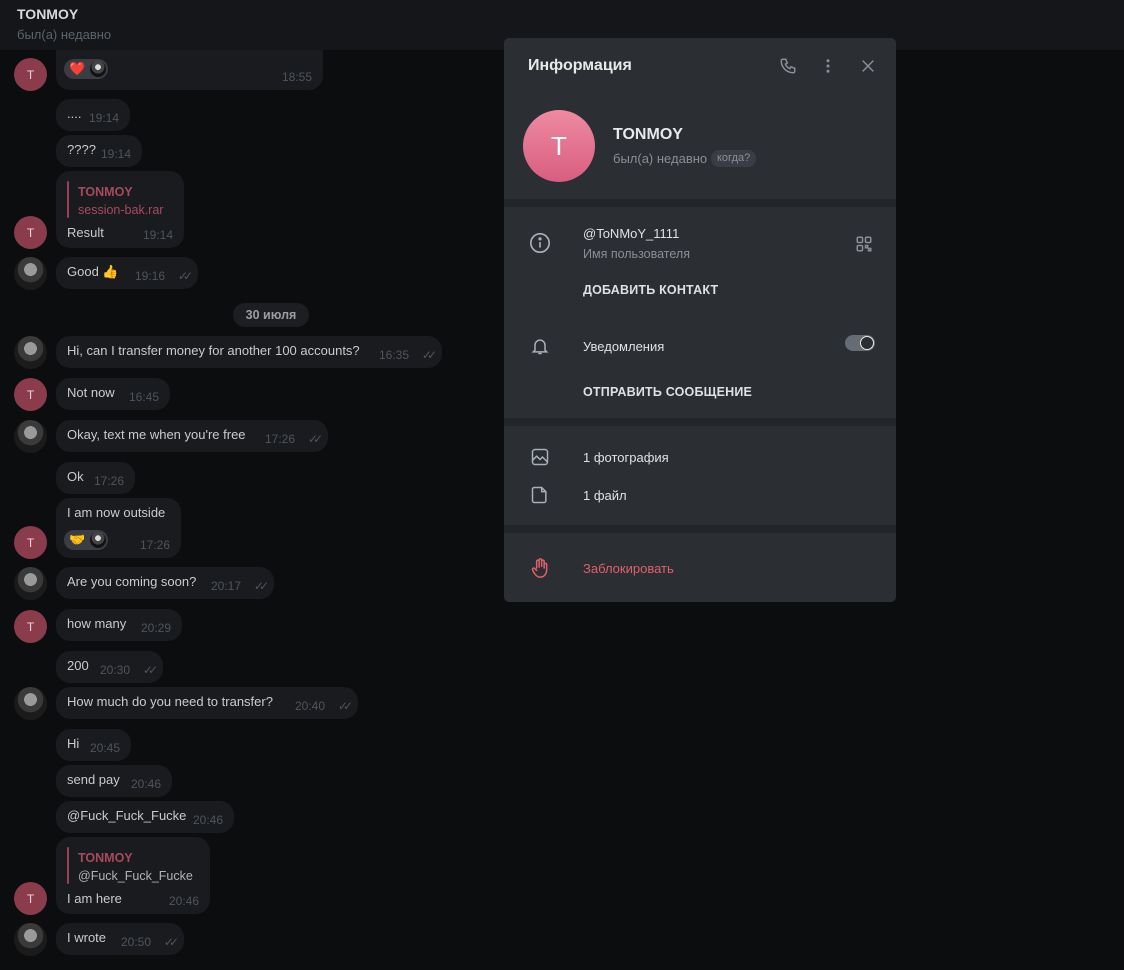 The width and height of the screenshot is (1124, 970). Describe the element at coordinates (114, 670) in the screenshot. I see `message-time: 20:30` at that location.